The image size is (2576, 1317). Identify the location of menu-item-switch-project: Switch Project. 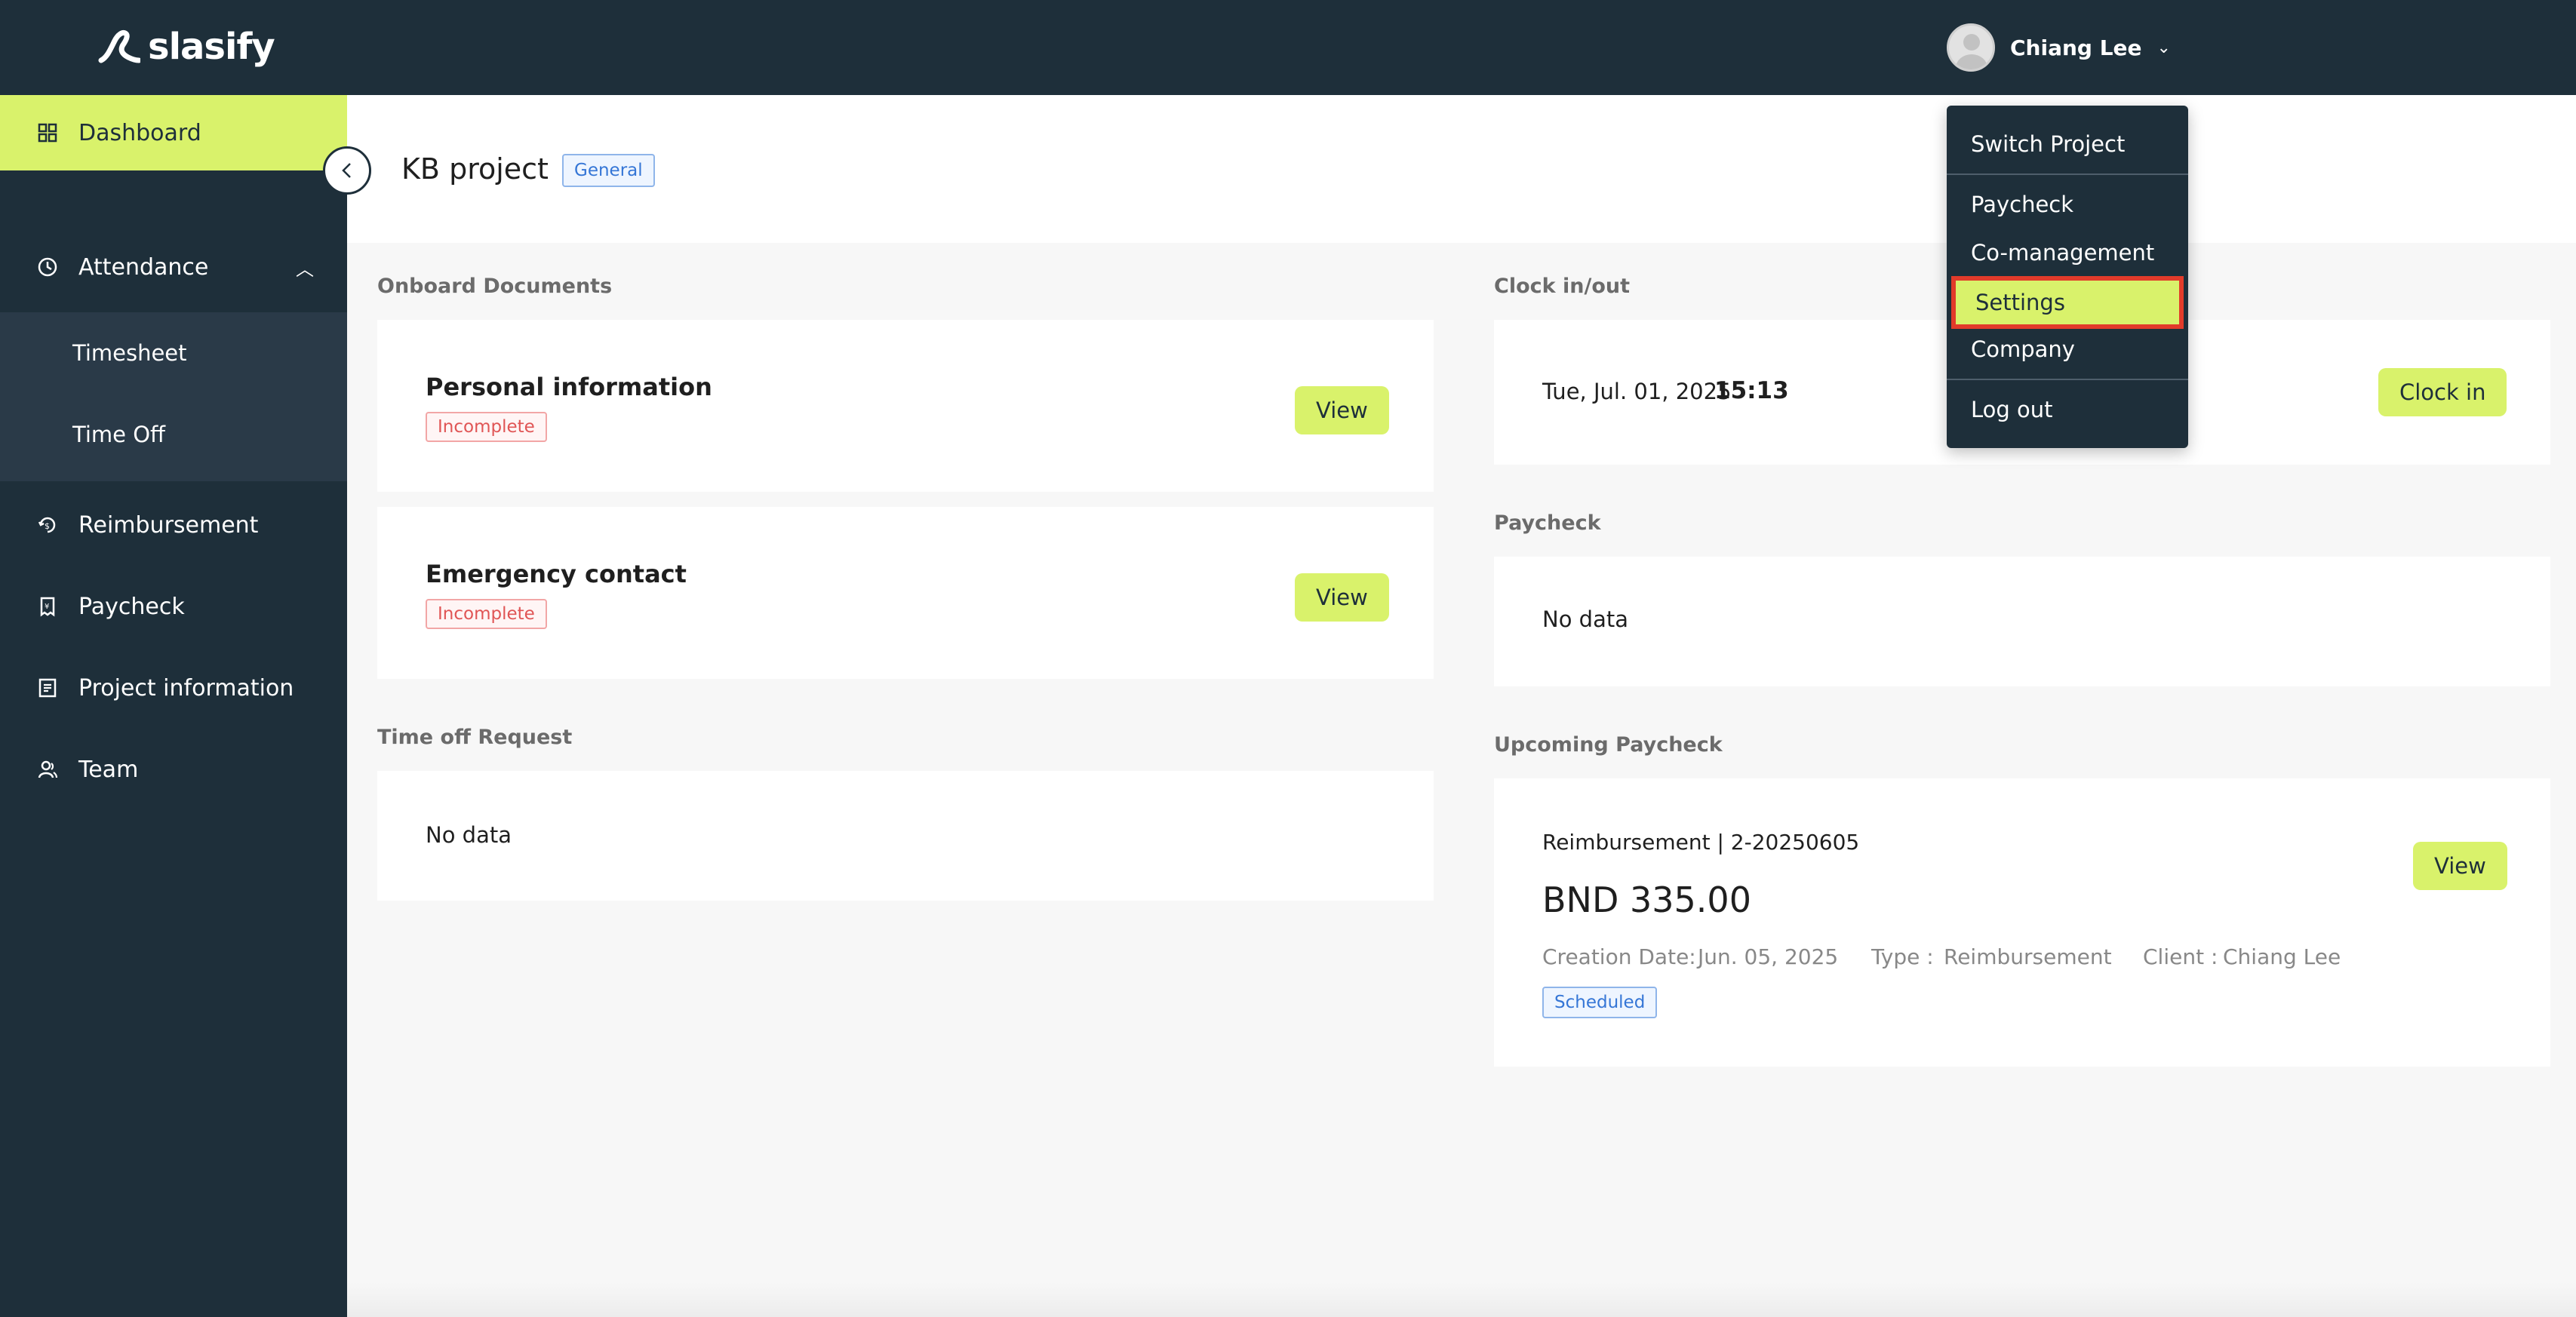
(2067, 144).